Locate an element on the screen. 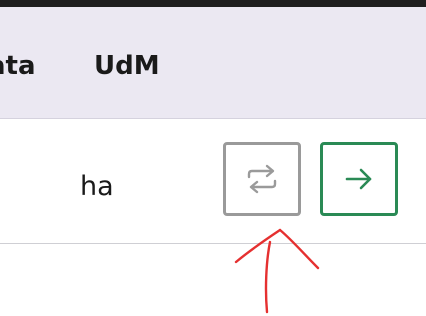  column-header-udm: UdM is located at coordinates (127, 66).